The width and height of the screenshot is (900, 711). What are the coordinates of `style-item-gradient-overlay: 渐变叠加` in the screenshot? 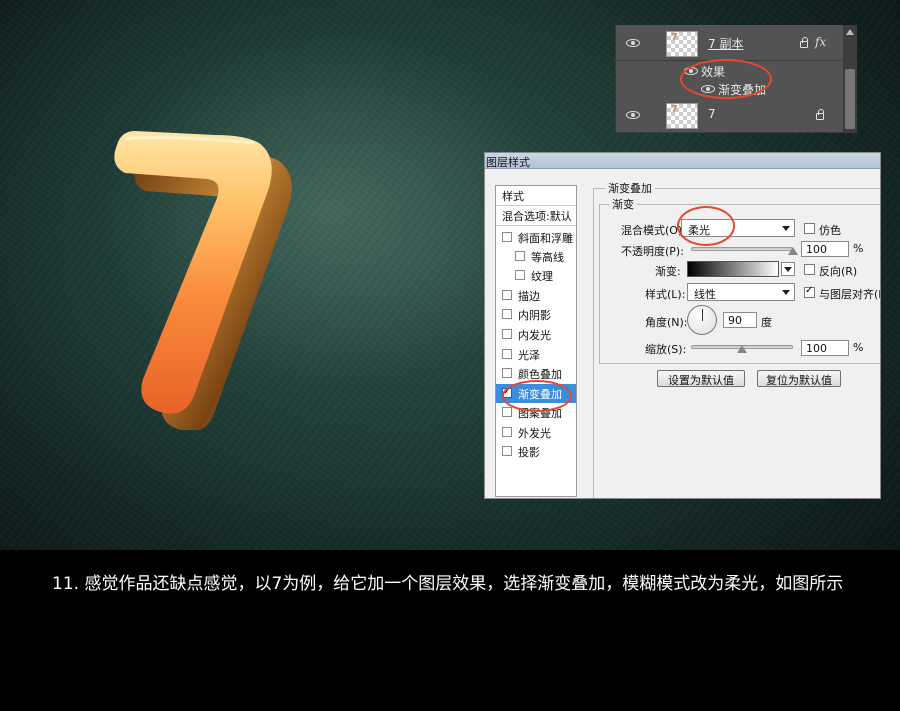 It's located at (536, 393).